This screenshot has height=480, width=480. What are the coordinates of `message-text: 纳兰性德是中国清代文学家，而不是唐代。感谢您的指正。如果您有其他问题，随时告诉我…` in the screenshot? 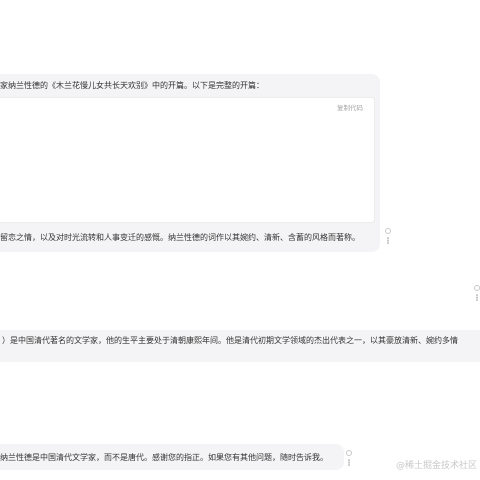 It's located at (164, 457).